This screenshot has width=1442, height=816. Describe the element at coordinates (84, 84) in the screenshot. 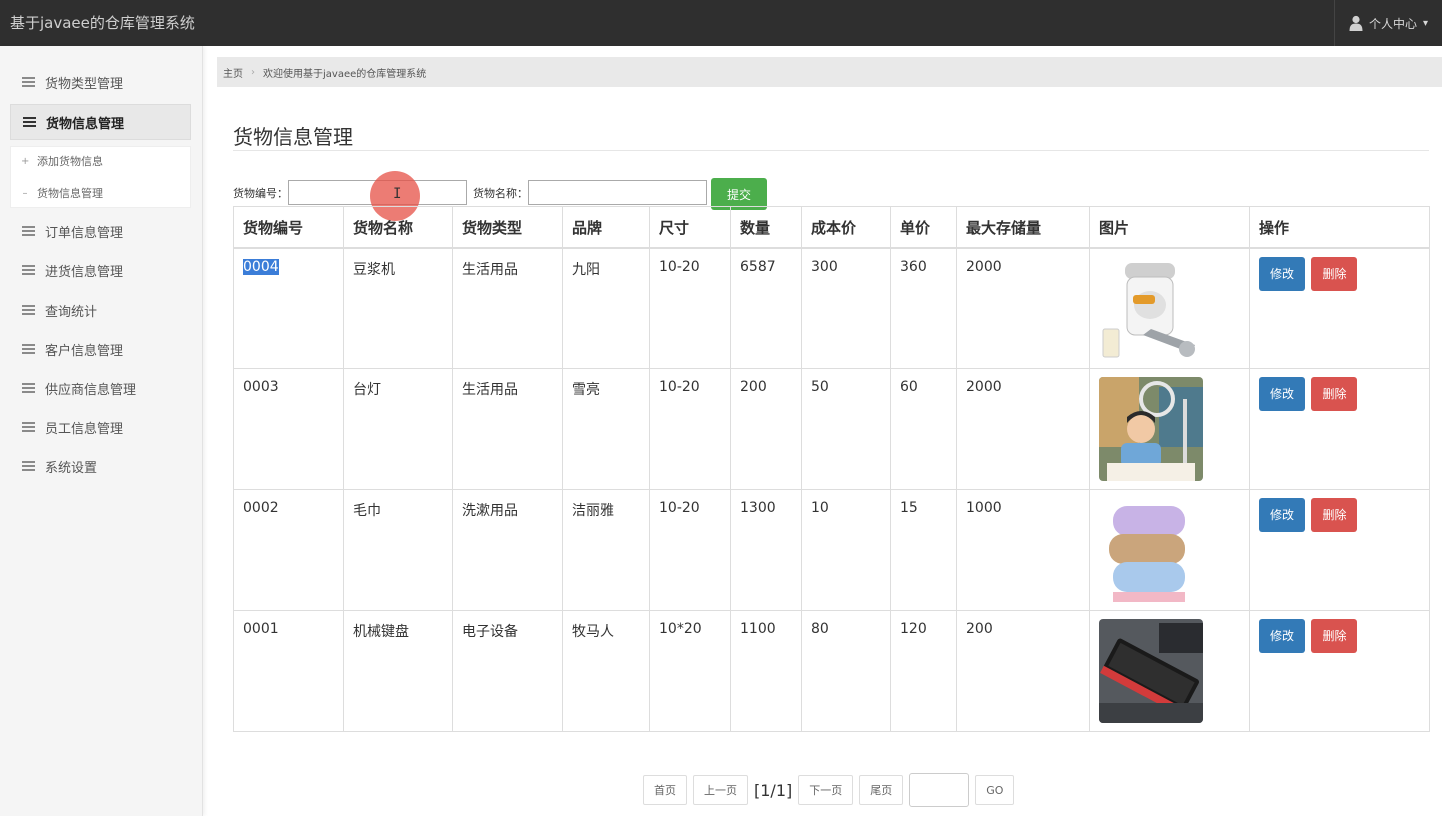

I see `sidebar-item-label: 货物类型管理` at that location.